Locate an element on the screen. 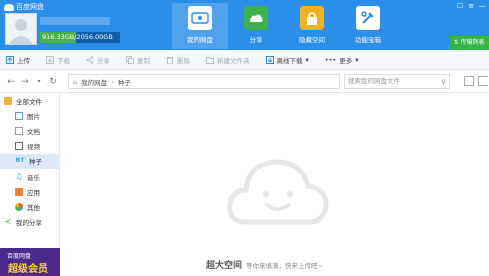 The width and height of the screenshot is (489, 276). transfer-list-button: ⇅ 传输列表 is located at coordinates (469, 43).